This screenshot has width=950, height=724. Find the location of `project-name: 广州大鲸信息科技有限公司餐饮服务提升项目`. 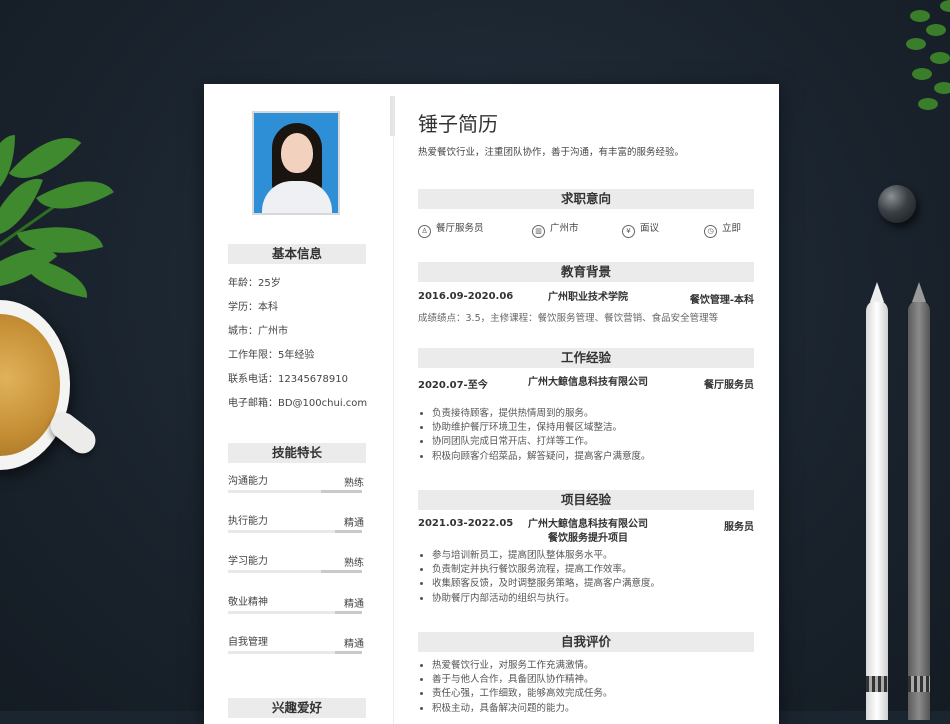

project-name: 广州大鲸信息科技有限公司餐饮服务提升项目 is located at coordinates (588, 531).